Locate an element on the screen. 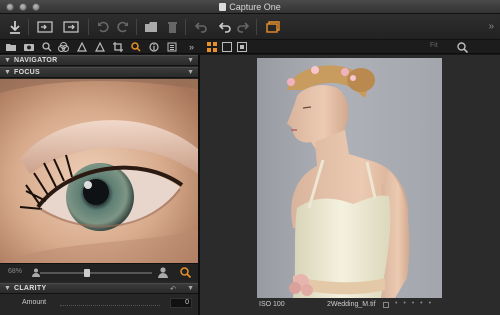 The height and width of the screenshot is (315, 500). import-button is located at coordinates (15, 27).